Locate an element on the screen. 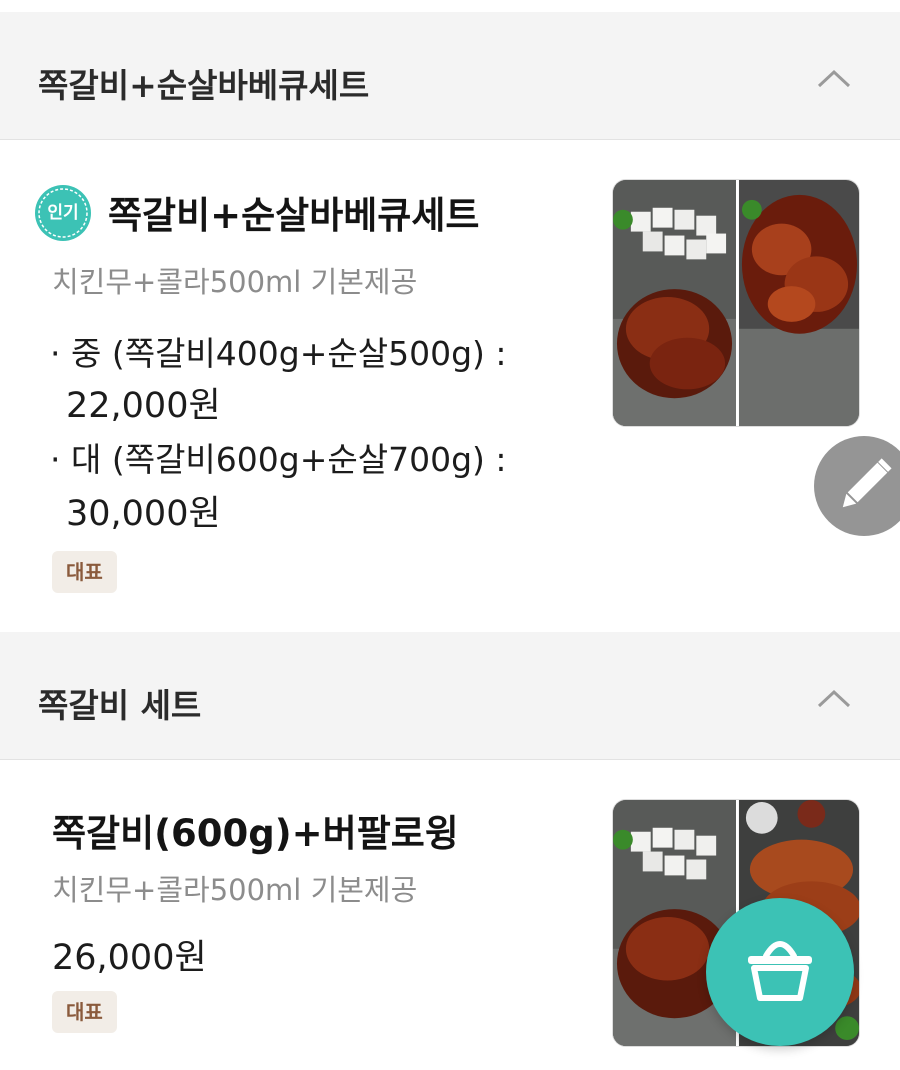  section-header-ribs-set: 쪽갈비 세트 is located at coordinates (450, 696).